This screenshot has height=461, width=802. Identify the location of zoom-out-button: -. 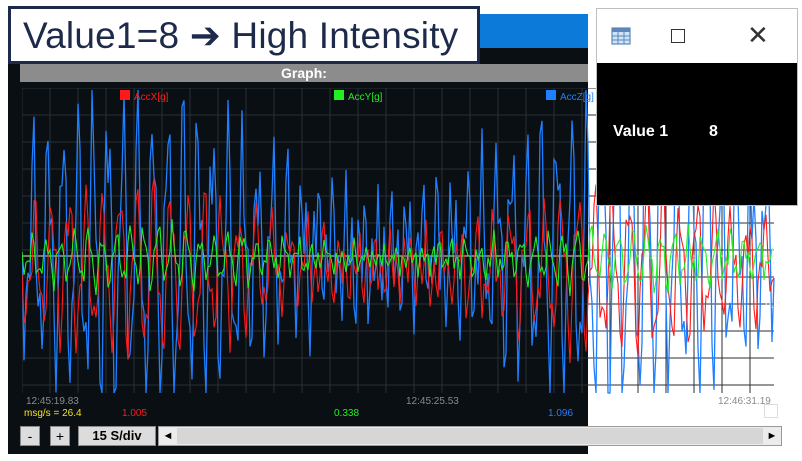
(30, 436).